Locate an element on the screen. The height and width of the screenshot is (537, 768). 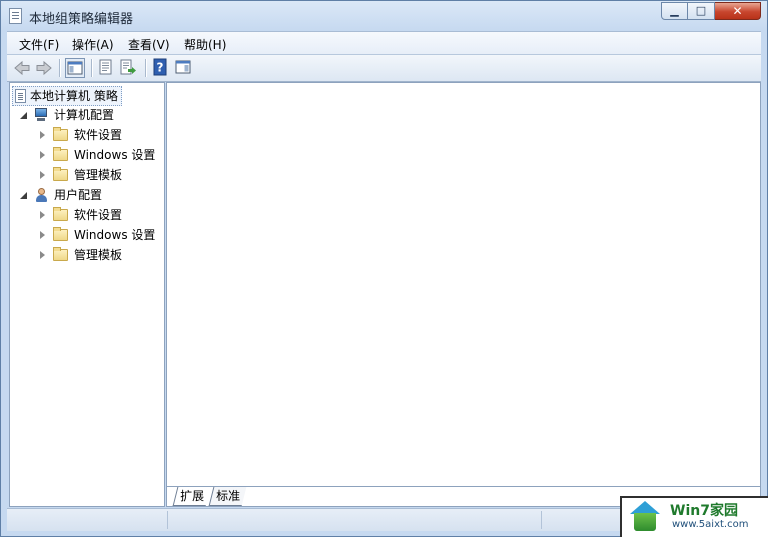
user-icon is located at coordinates (41, 195).